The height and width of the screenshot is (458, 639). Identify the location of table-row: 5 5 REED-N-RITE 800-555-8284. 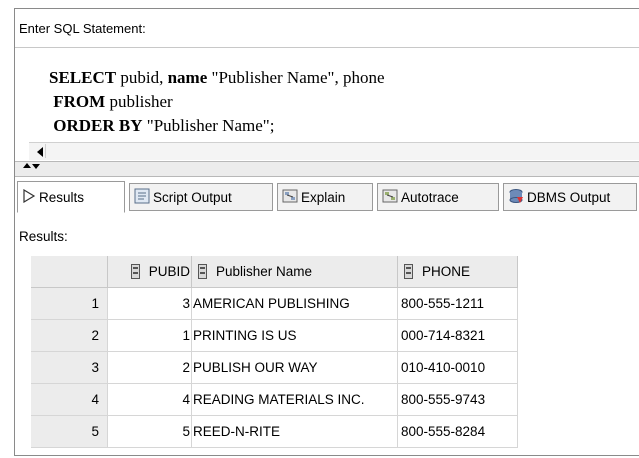
(274, 431).